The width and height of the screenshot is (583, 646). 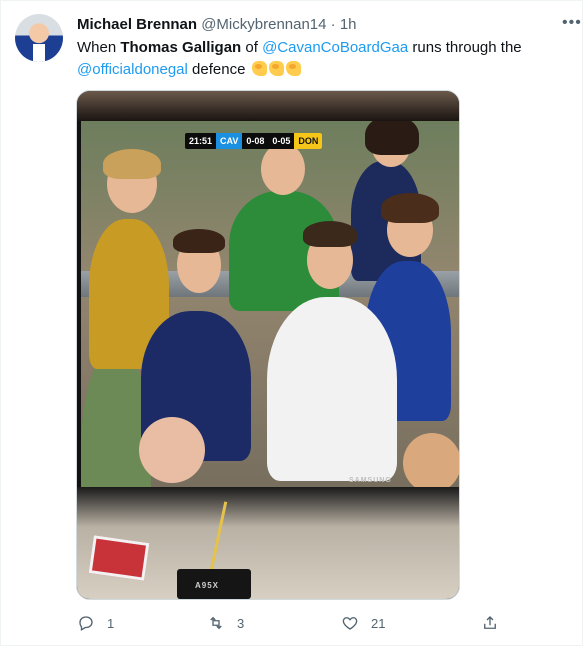 I want to click on tv-box-label: A95X, so click(x=207, y=585).